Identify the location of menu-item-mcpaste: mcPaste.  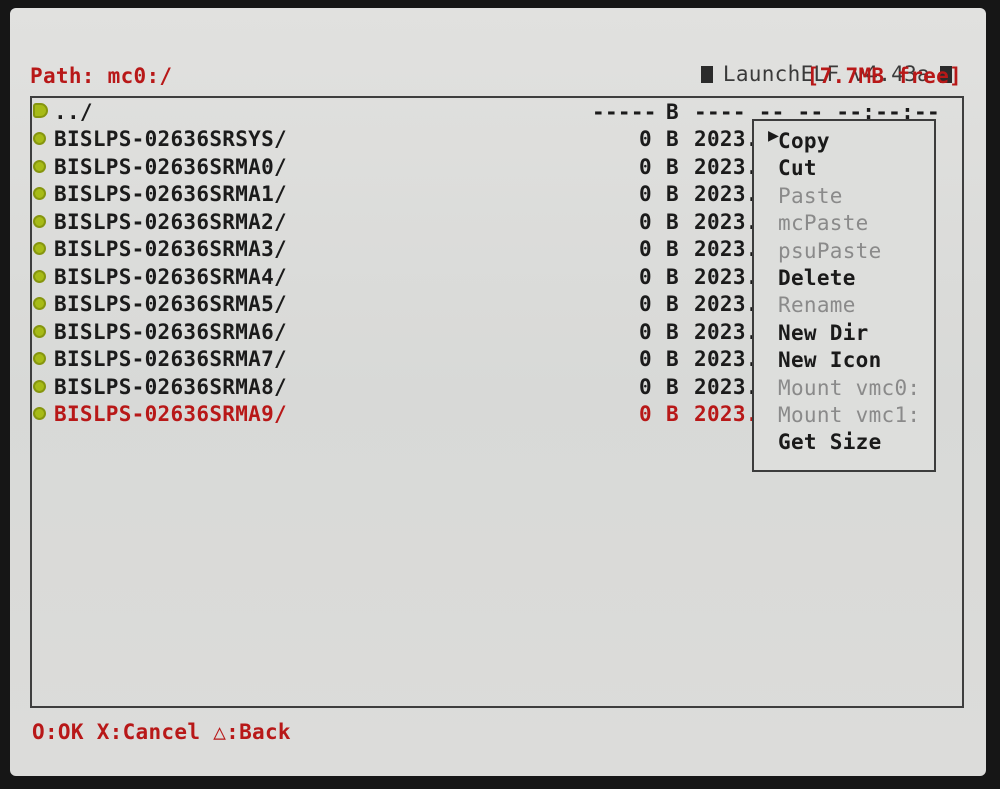
(823, 223).